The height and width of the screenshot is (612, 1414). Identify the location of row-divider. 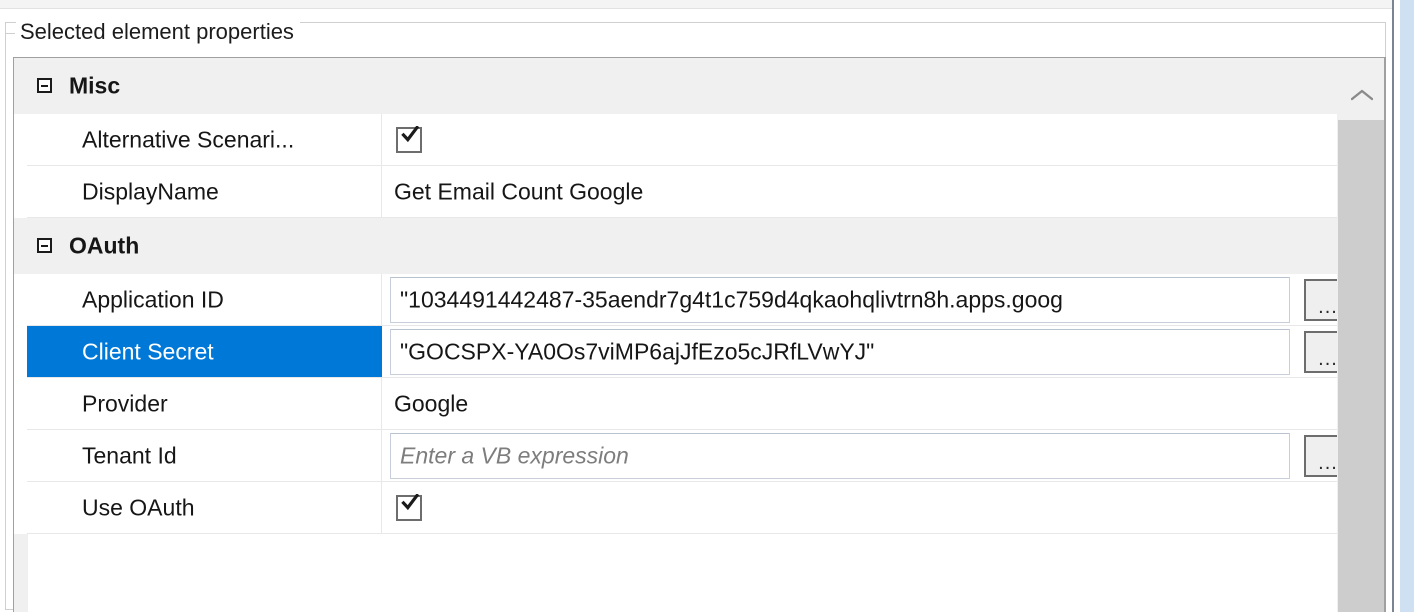
(683, 533).